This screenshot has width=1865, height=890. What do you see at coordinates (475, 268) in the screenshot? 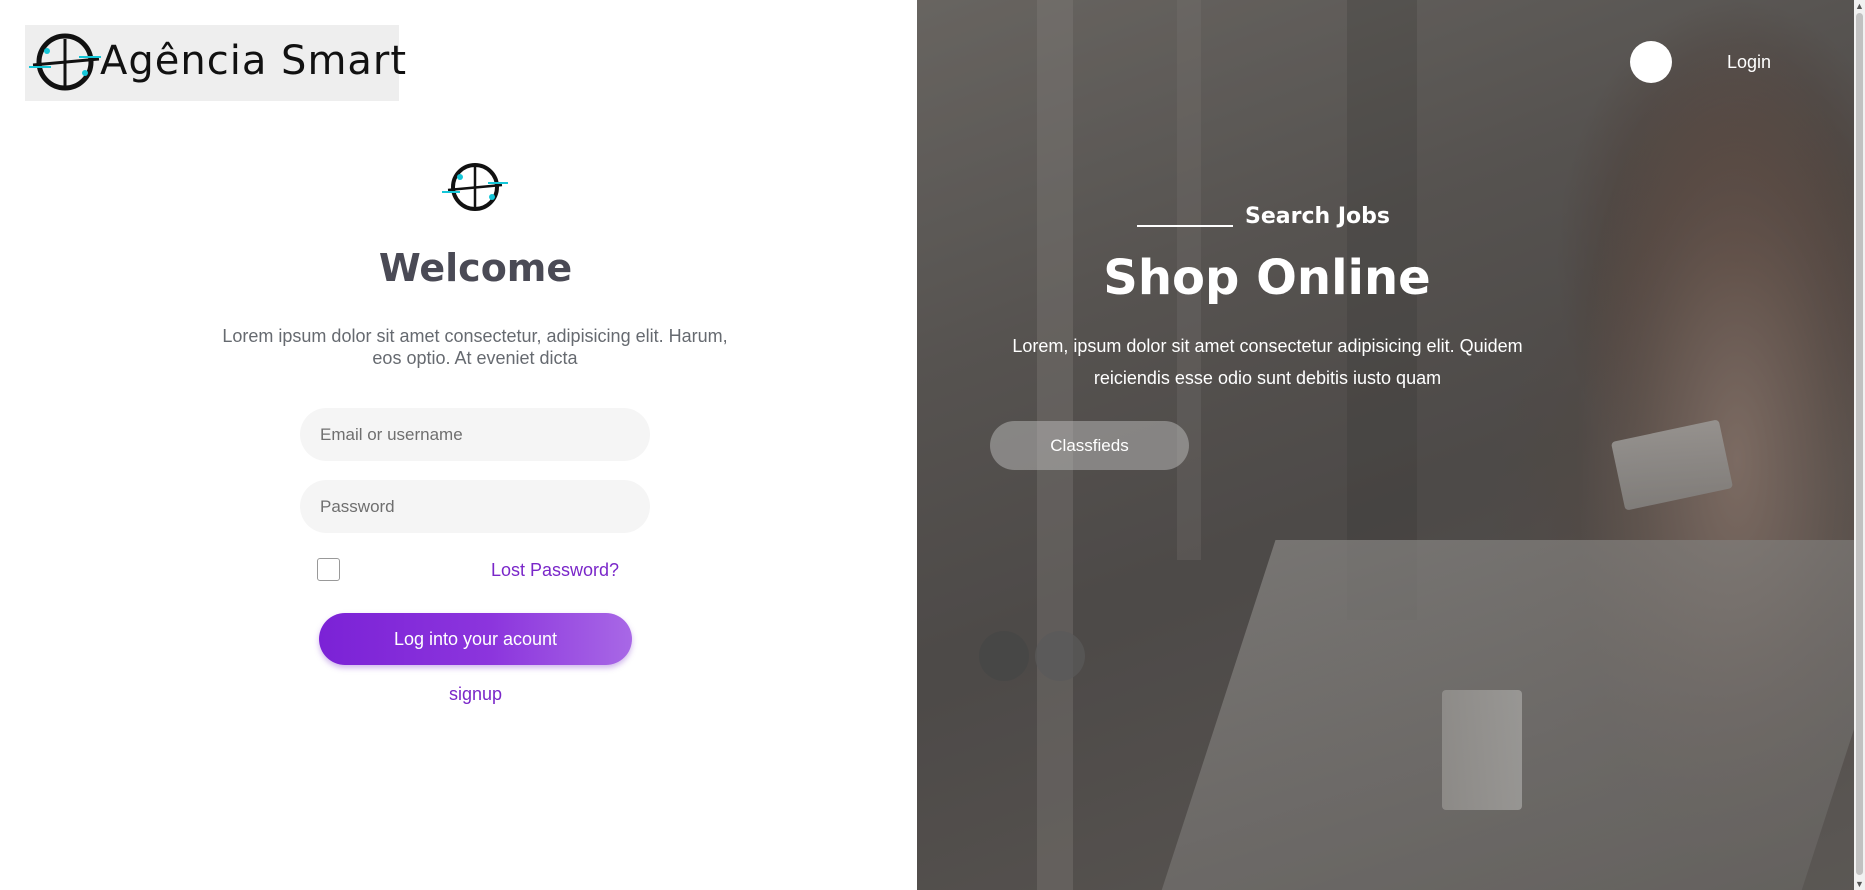
I see `page-title: Welcome` at bounding box center [475, 268].